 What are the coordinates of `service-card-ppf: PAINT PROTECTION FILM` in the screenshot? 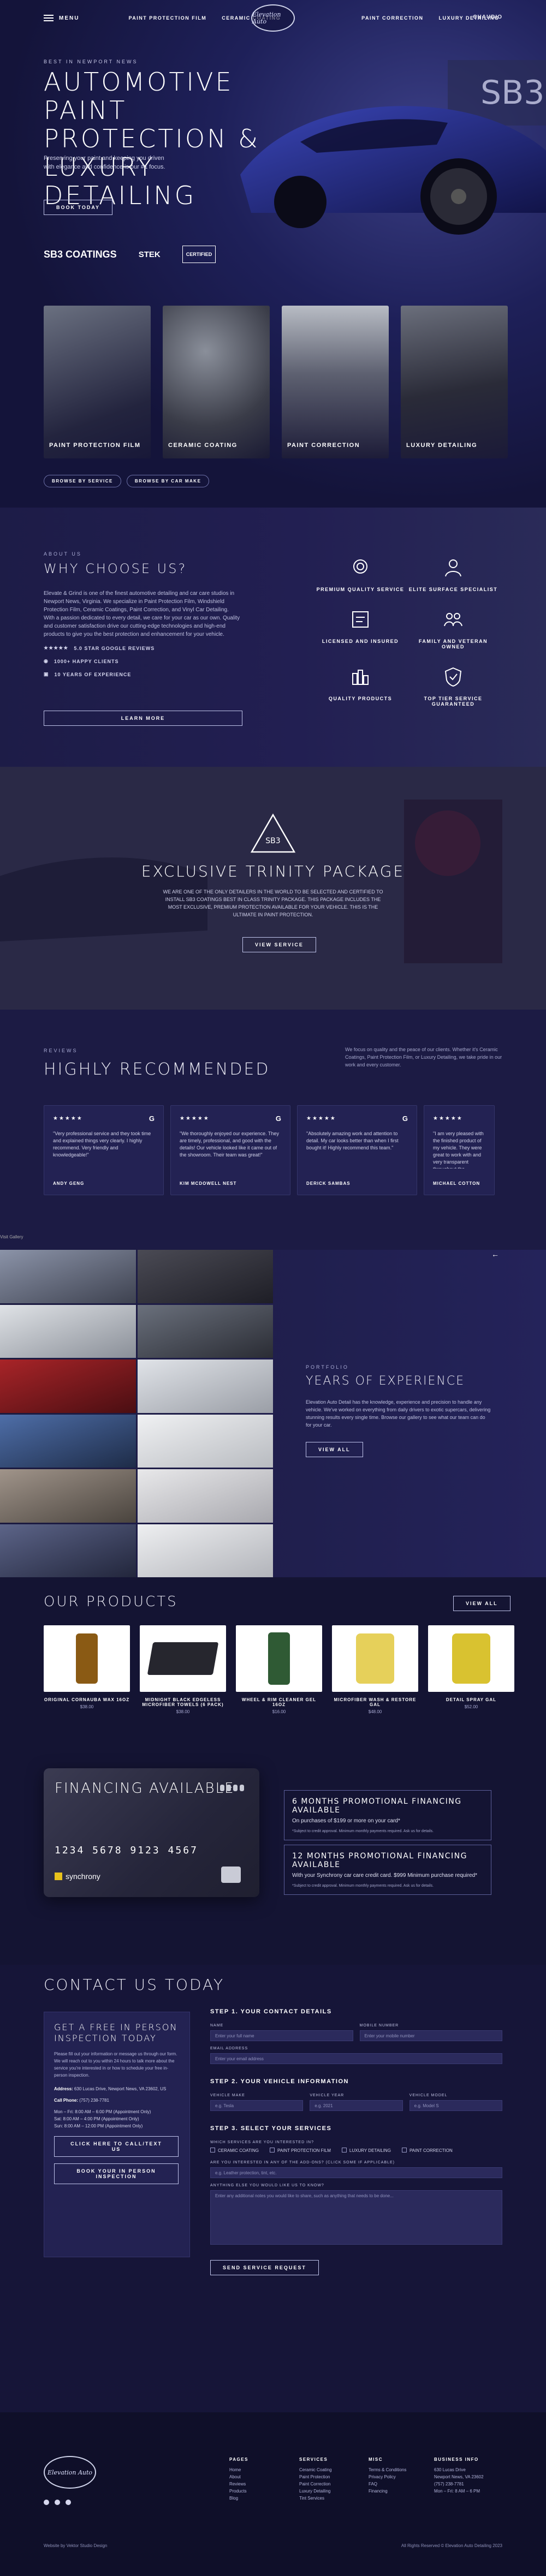 It's located at (97, 382).